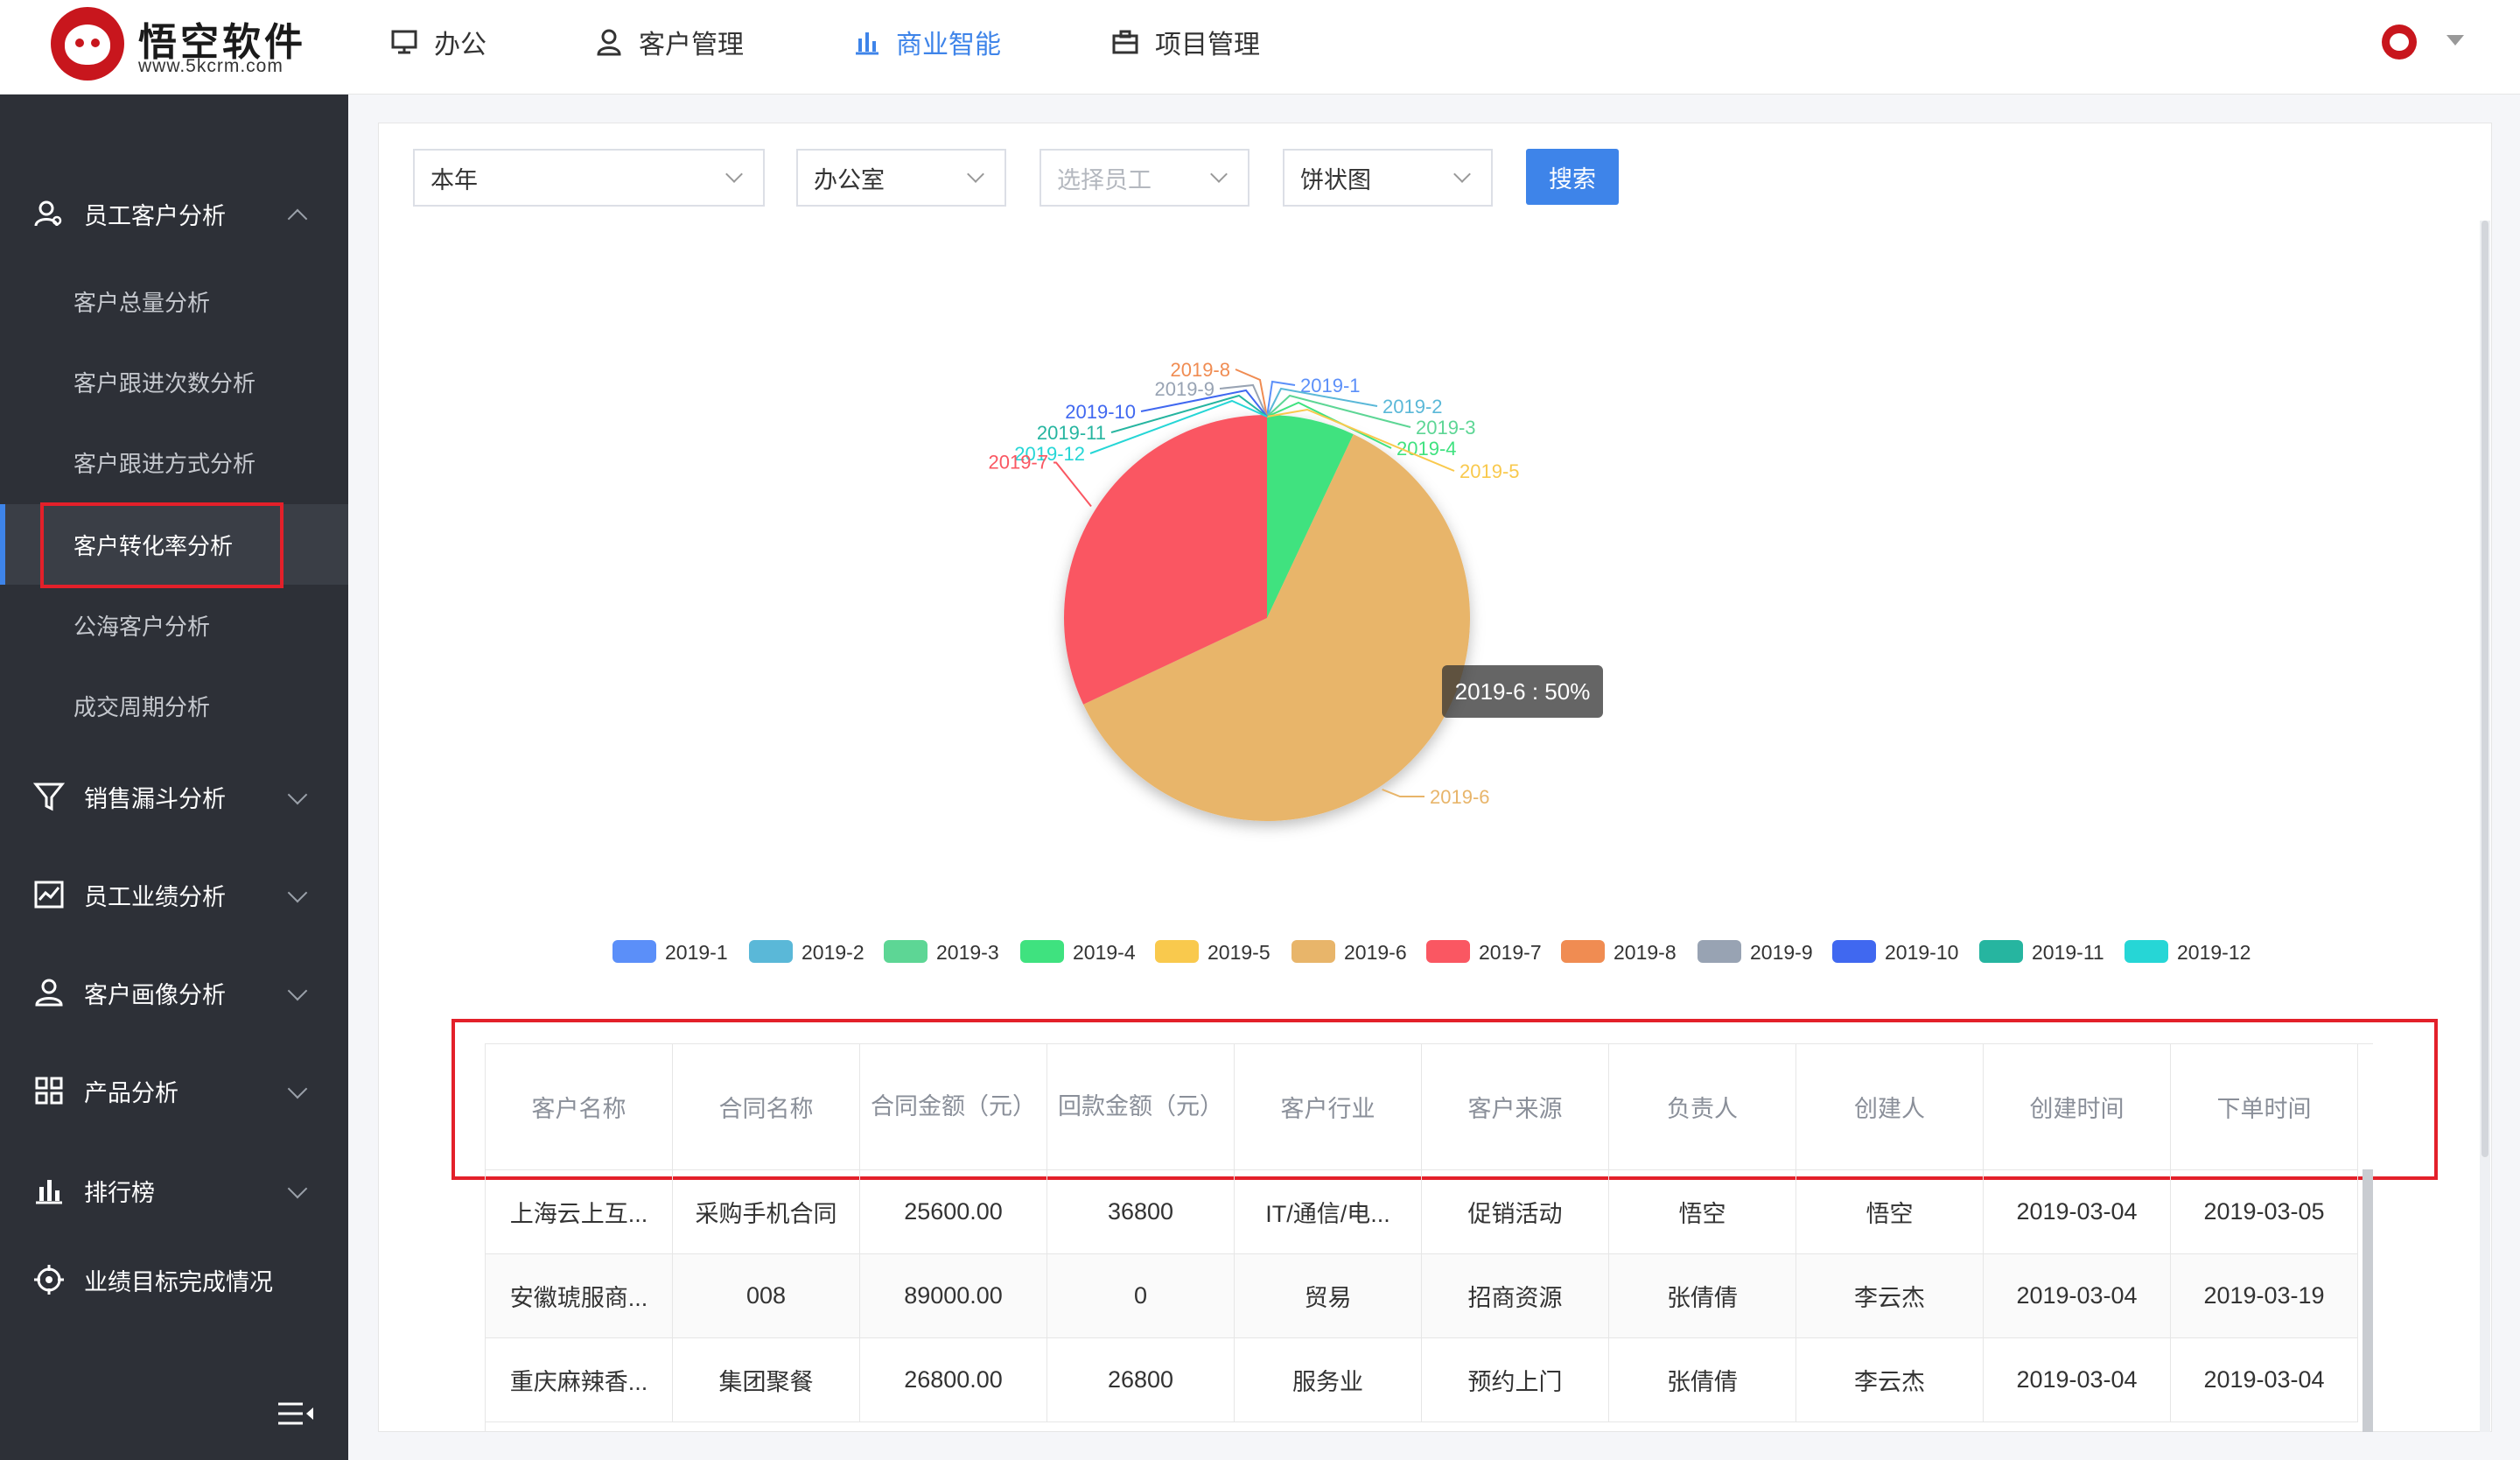 The width and height of the screenshot is (2520, 1460). I want to click on cell-text: 采购手机合同, so click(766, 1214).